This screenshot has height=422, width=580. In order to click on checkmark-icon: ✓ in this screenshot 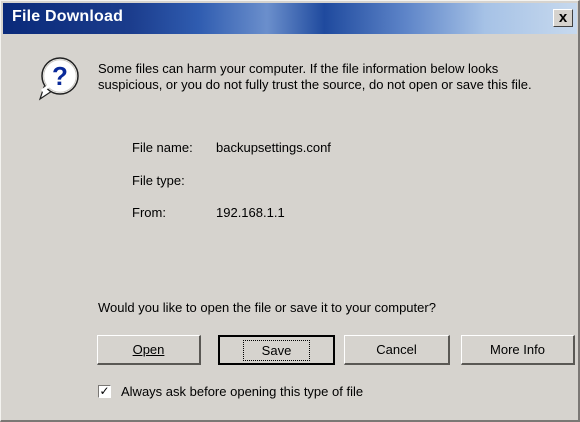, I will do `click(104, 391)`.